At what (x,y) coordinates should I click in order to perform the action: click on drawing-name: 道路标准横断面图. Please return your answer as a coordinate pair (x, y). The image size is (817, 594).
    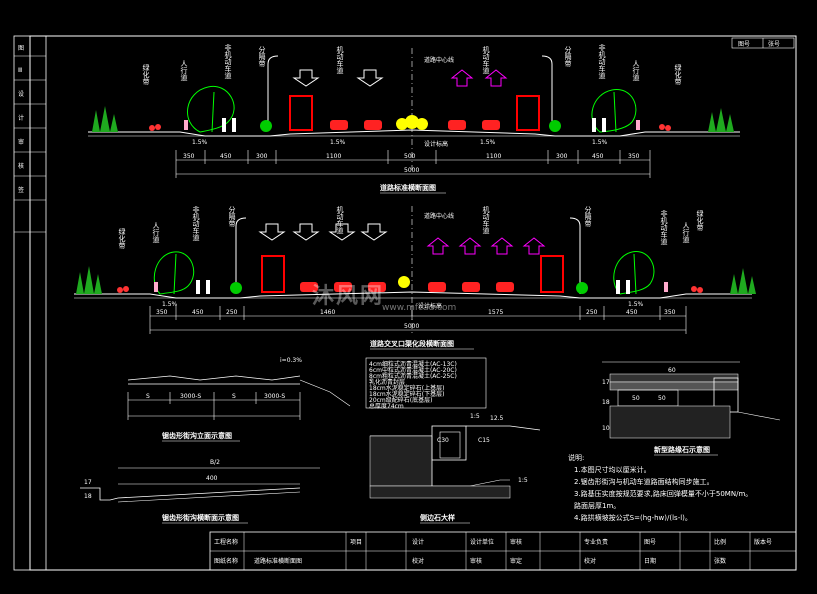
    Looking at the image, I should click on (278, 561).